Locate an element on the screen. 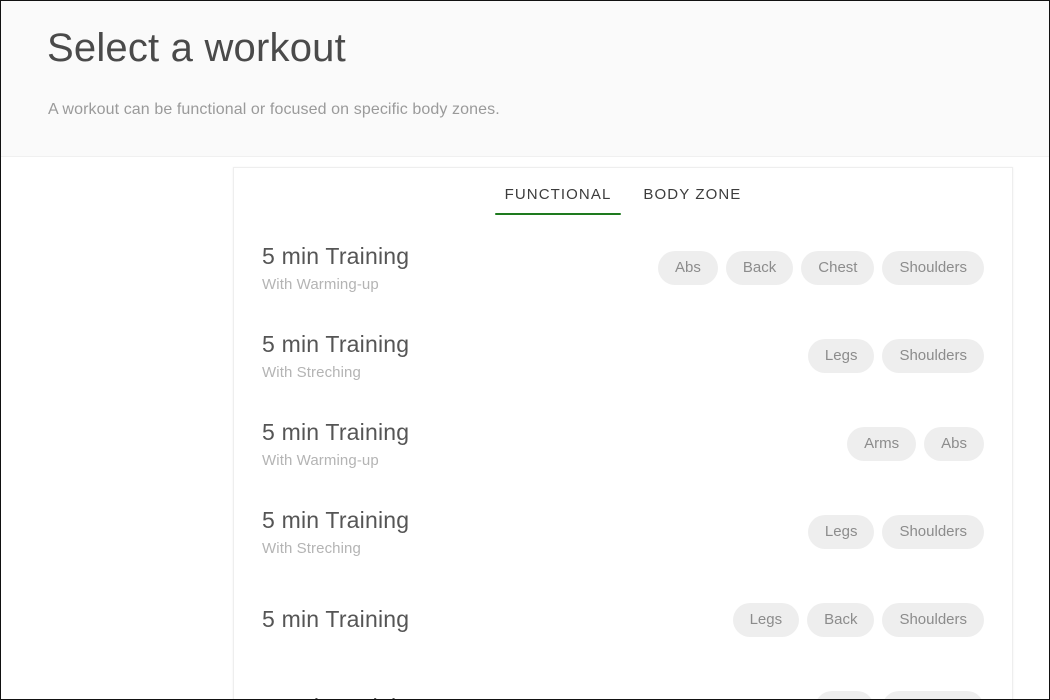 The width and height of the screenshot is (1050, 700). tab-body-zone: BODY ZONE is located at coordinates (692, 198).